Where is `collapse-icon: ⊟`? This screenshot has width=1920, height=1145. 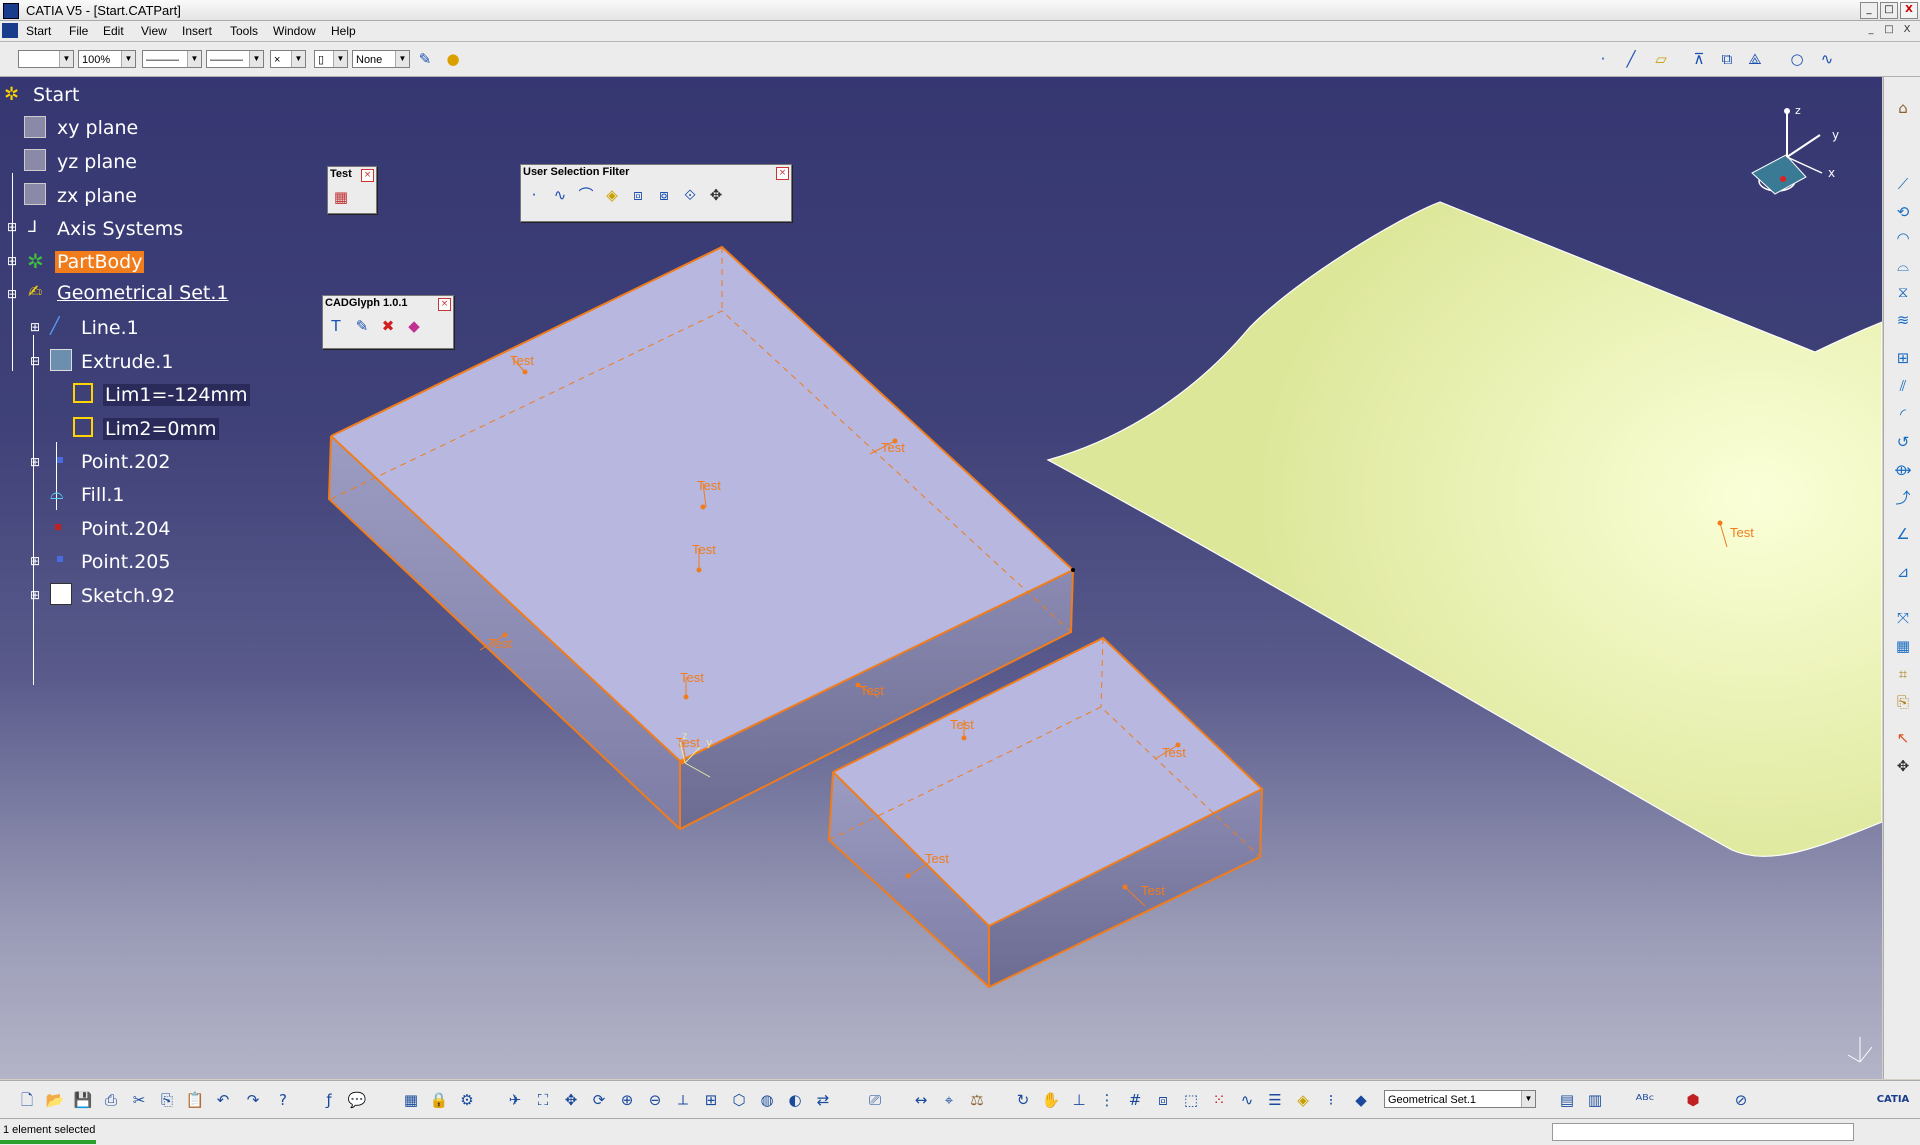 collapse-icon: ⊟ is located at coordinates (12, 294).